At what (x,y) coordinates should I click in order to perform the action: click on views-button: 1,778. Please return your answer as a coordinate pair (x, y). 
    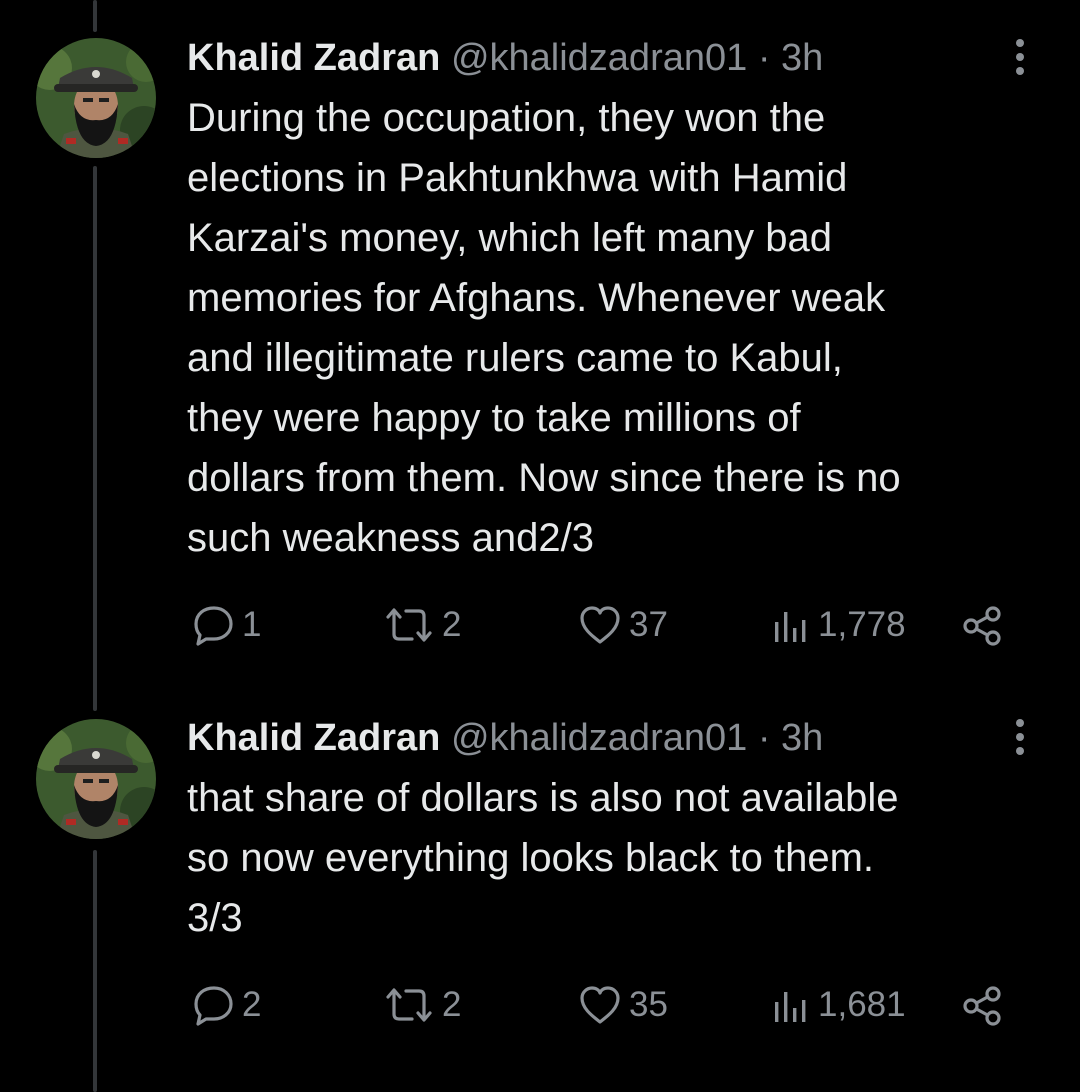
    Looking at the image, I should click on (838, 625).